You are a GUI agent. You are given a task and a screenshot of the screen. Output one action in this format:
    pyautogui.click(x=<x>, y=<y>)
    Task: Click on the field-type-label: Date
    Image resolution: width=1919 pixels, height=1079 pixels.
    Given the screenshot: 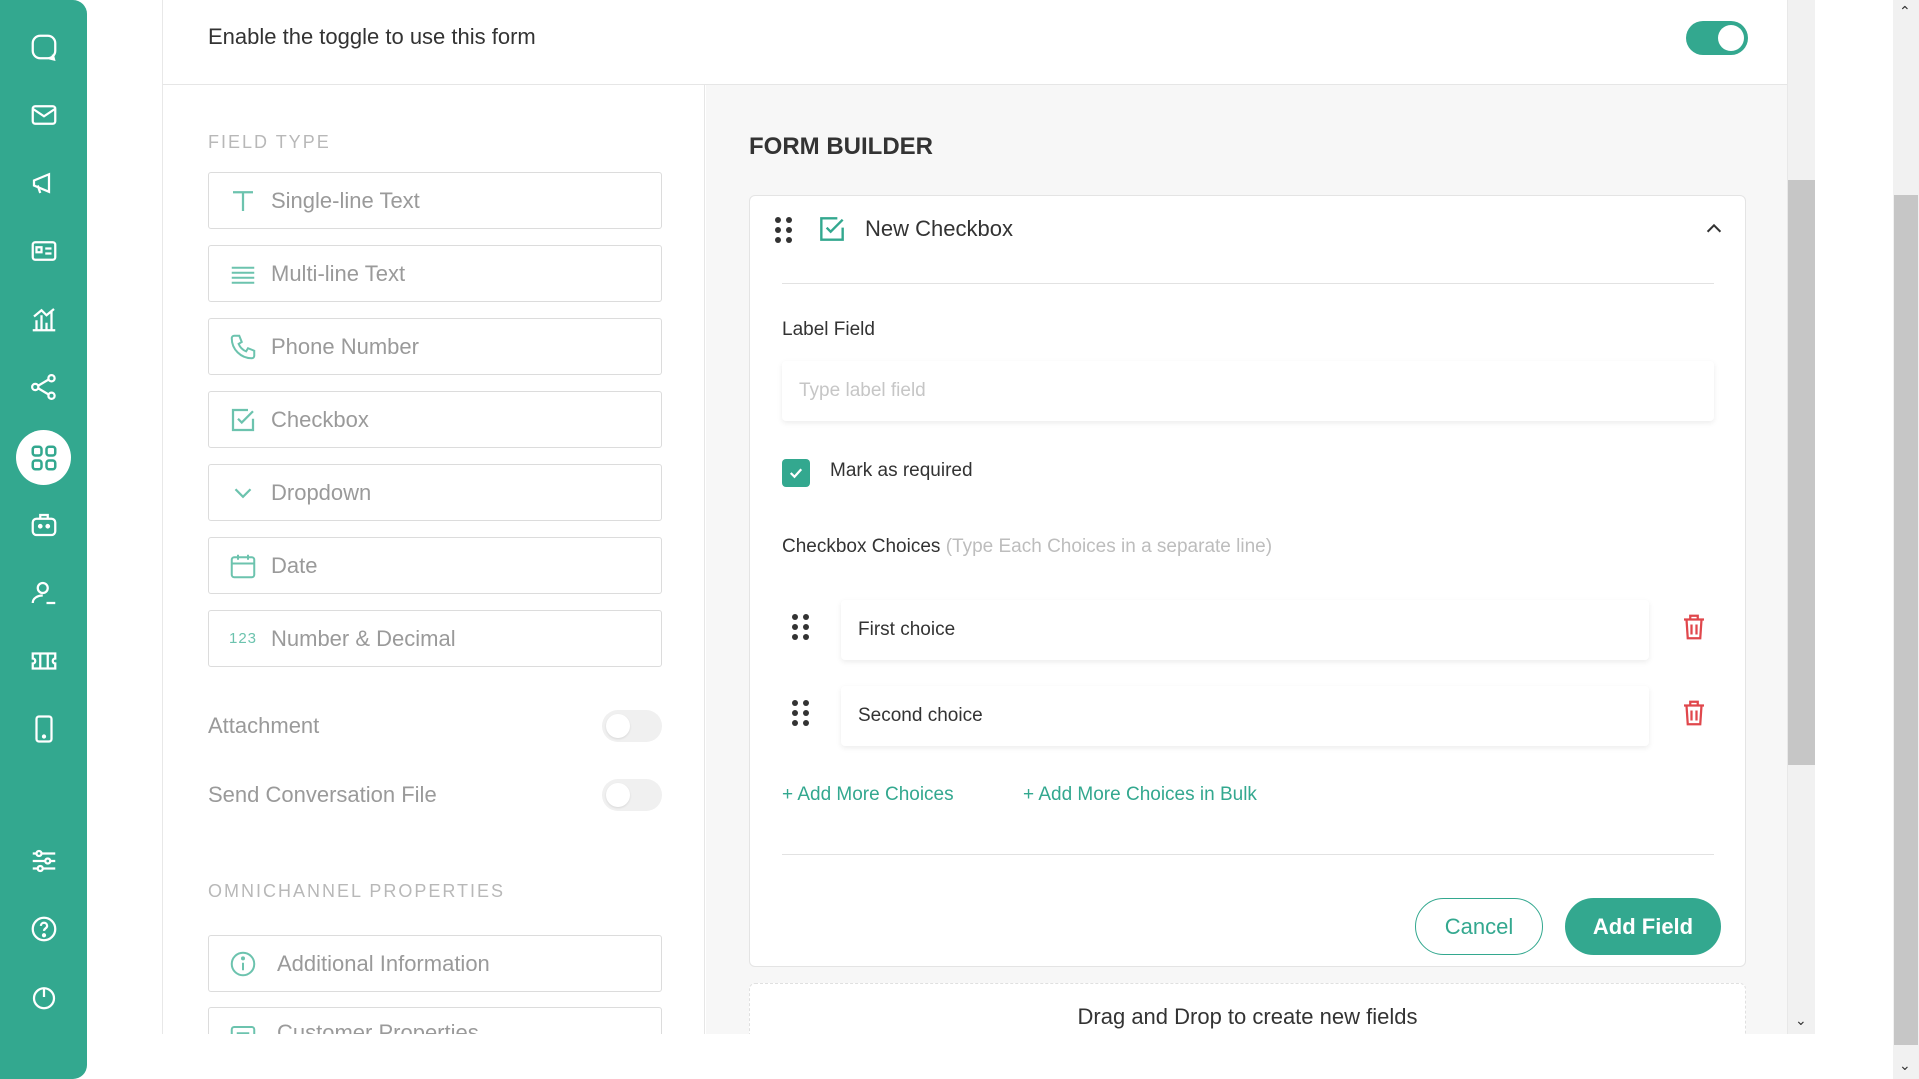 What is the action you would take?
    pyautogui.click(x=294, y=565)
    